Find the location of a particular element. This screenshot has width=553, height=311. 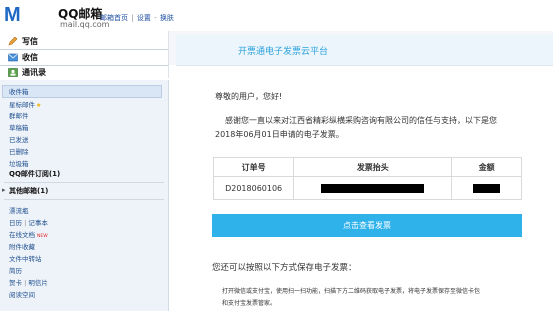

folder-deleted: 已删除 is located at coordinates (19, 151).